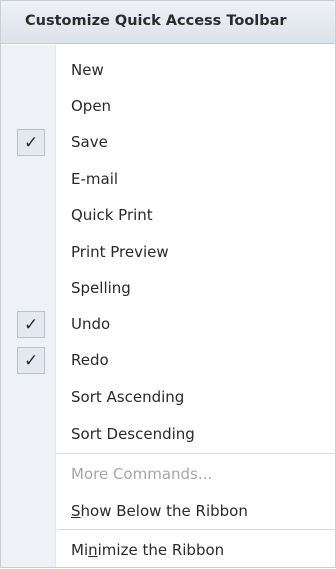  What do you see at coordinates (168, 143) in the screenshot?
I see `menu-item-save: ✓ Save` at bounding box center [168, 143].